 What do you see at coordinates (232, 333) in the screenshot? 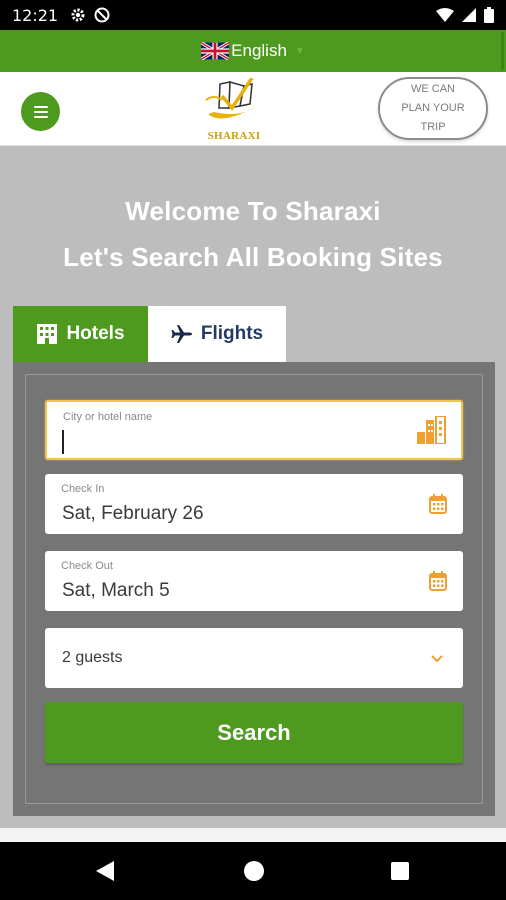
I see `tab-flights-label: Flights` at bounding box center [232, 333].